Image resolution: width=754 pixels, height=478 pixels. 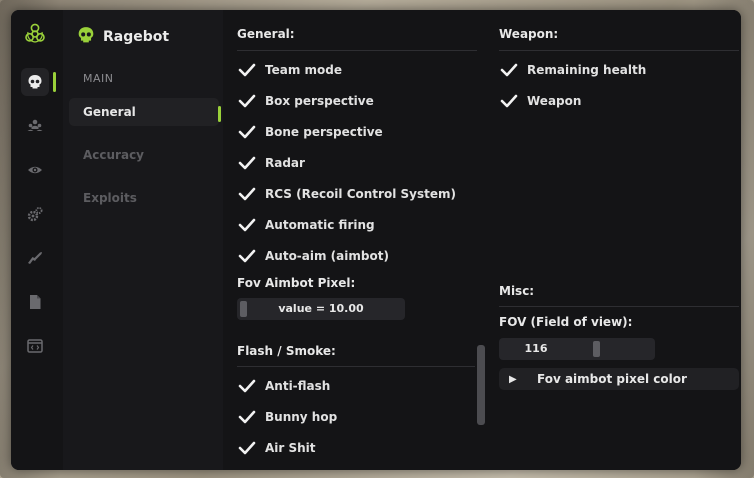 I want to click on menu-item-general: General, so click(x=144, y=112).